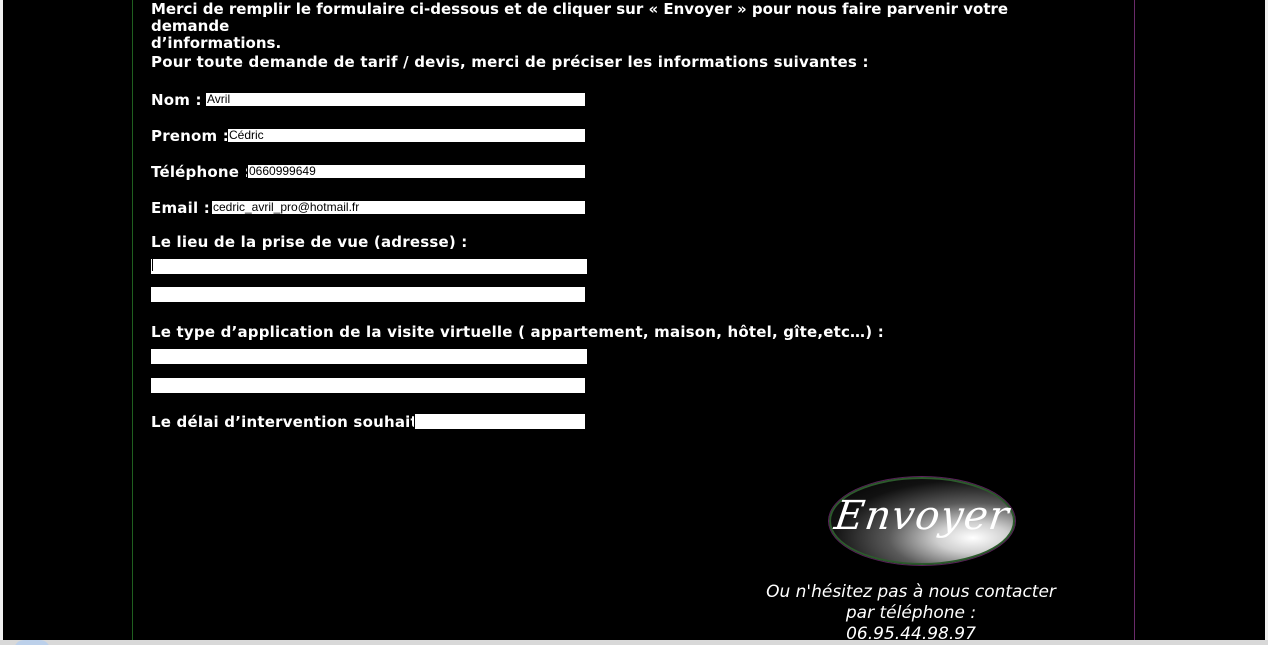  What do you see at coordinates (1134, 320) in the screenshot?
I see `content-right-border` at bounding box center [1134, 320].